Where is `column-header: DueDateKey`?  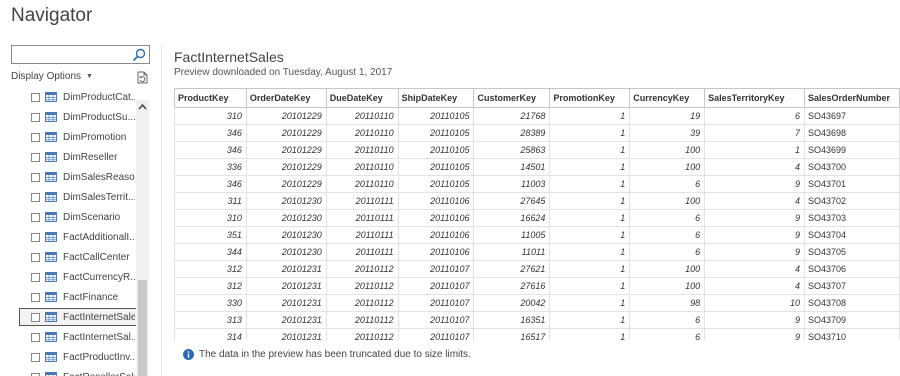
column-header: DueDateKey is located at coordinates (362, 98).